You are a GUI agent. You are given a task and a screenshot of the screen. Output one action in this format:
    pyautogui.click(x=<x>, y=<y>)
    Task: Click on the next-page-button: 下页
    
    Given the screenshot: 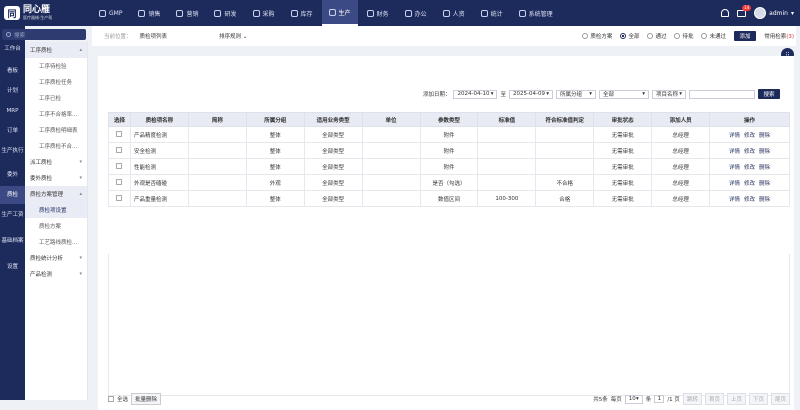 What is the action you would take?
    pyautogui.click(x=758, y=399)
    